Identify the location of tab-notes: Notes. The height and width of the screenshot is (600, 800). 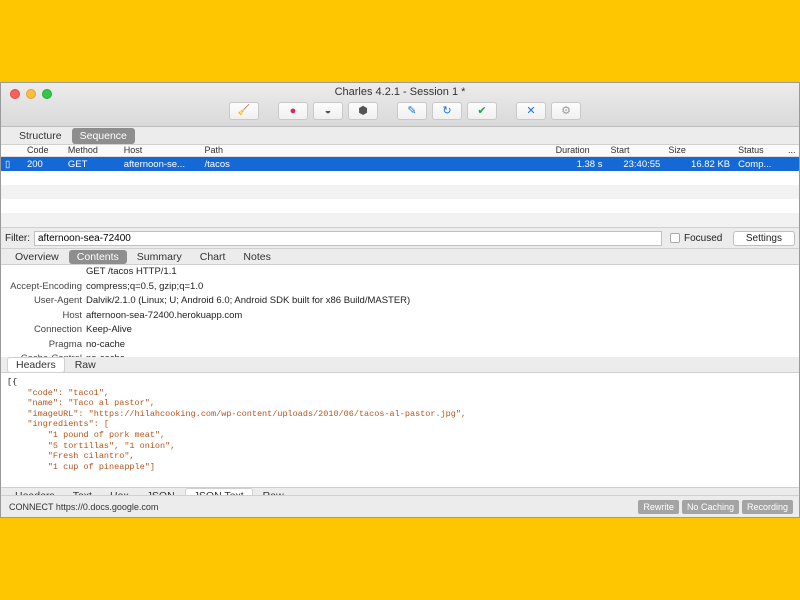
(256, 257).